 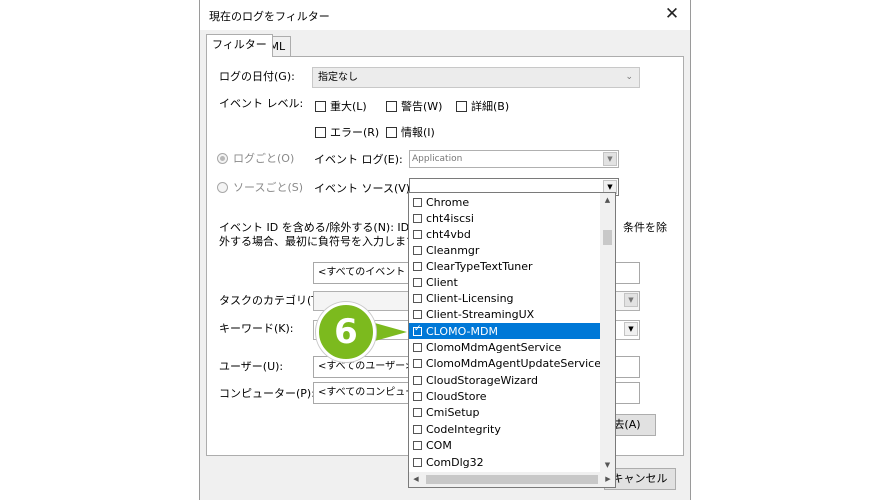 What do you see at coordinates (470, 298) in the screenshot?
I see `list-item-label: Client-Licensing` at bounding box center [470, 298].